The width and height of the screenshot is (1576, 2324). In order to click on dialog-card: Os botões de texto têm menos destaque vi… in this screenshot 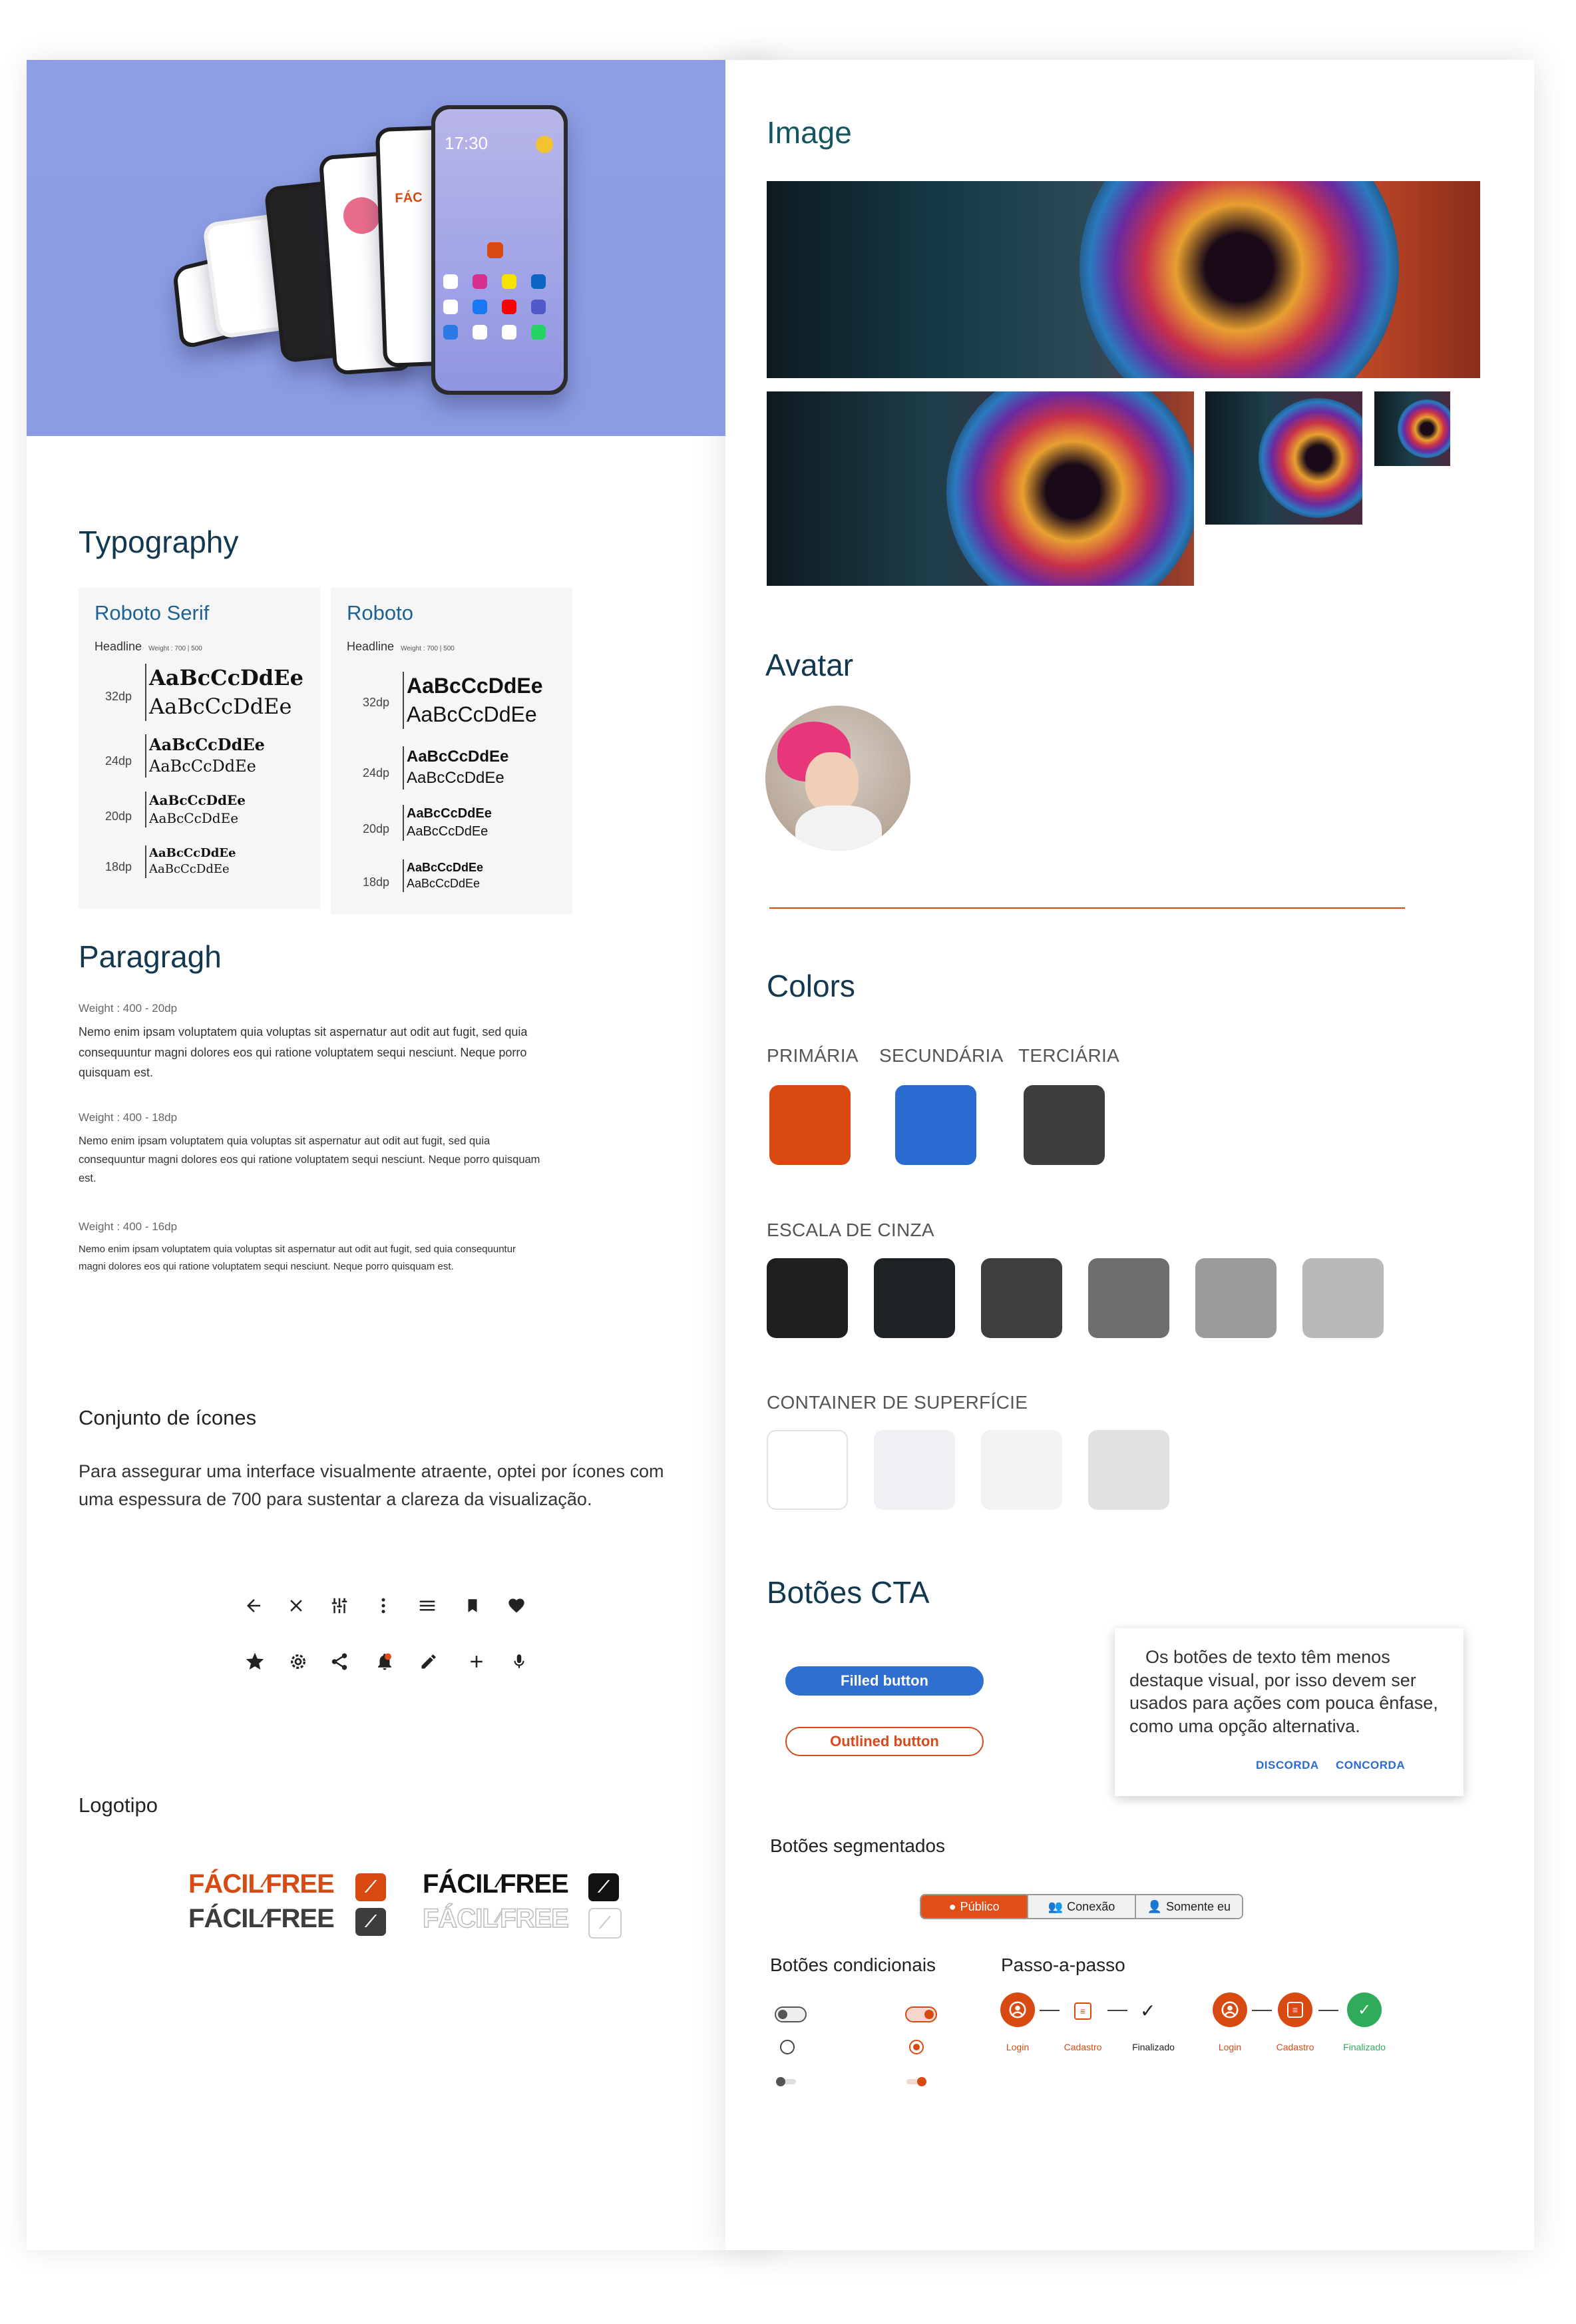, I will do `click(1290, 1712)`.